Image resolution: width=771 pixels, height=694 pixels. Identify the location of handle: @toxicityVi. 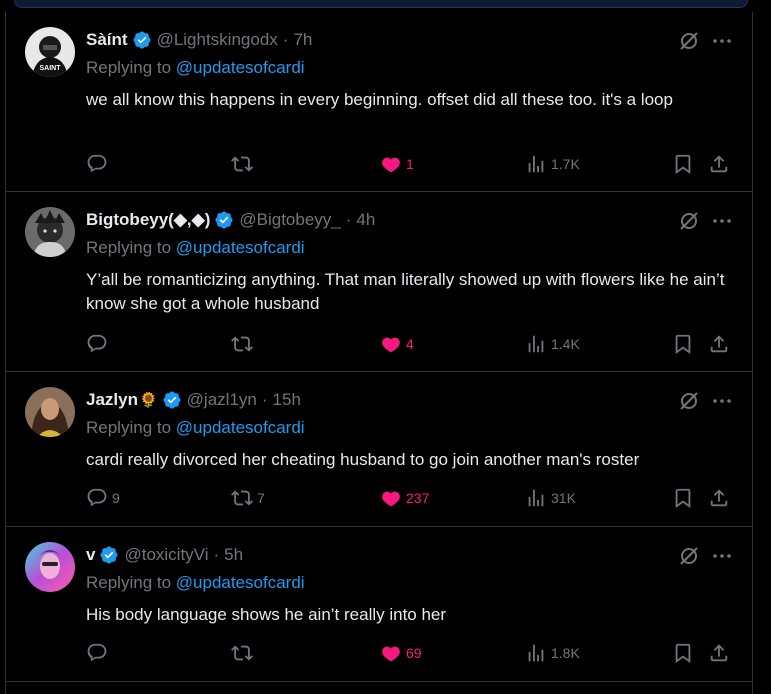
(166, 555).